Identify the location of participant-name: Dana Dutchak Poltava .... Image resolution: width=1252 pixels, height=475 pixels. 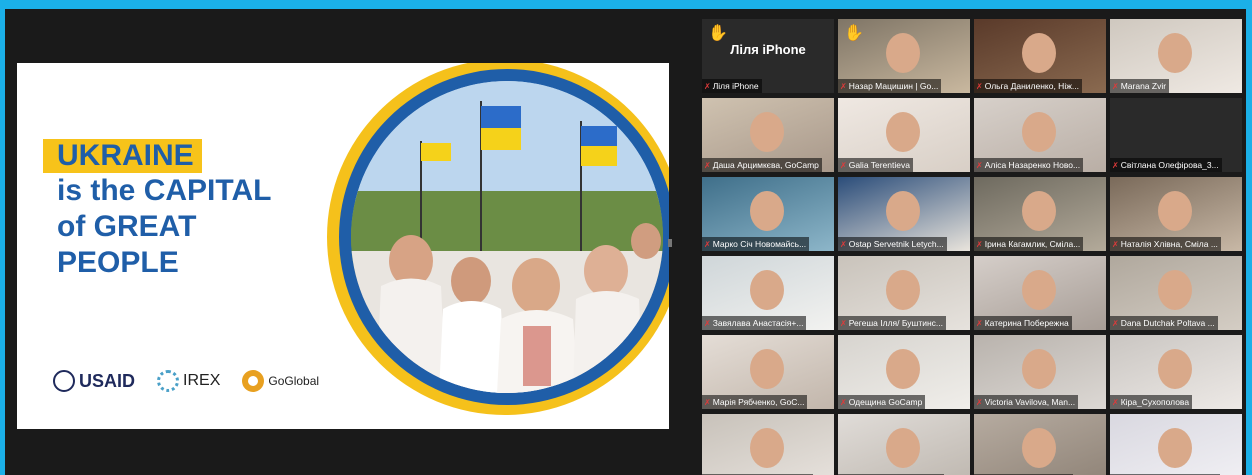
(1167, 323).